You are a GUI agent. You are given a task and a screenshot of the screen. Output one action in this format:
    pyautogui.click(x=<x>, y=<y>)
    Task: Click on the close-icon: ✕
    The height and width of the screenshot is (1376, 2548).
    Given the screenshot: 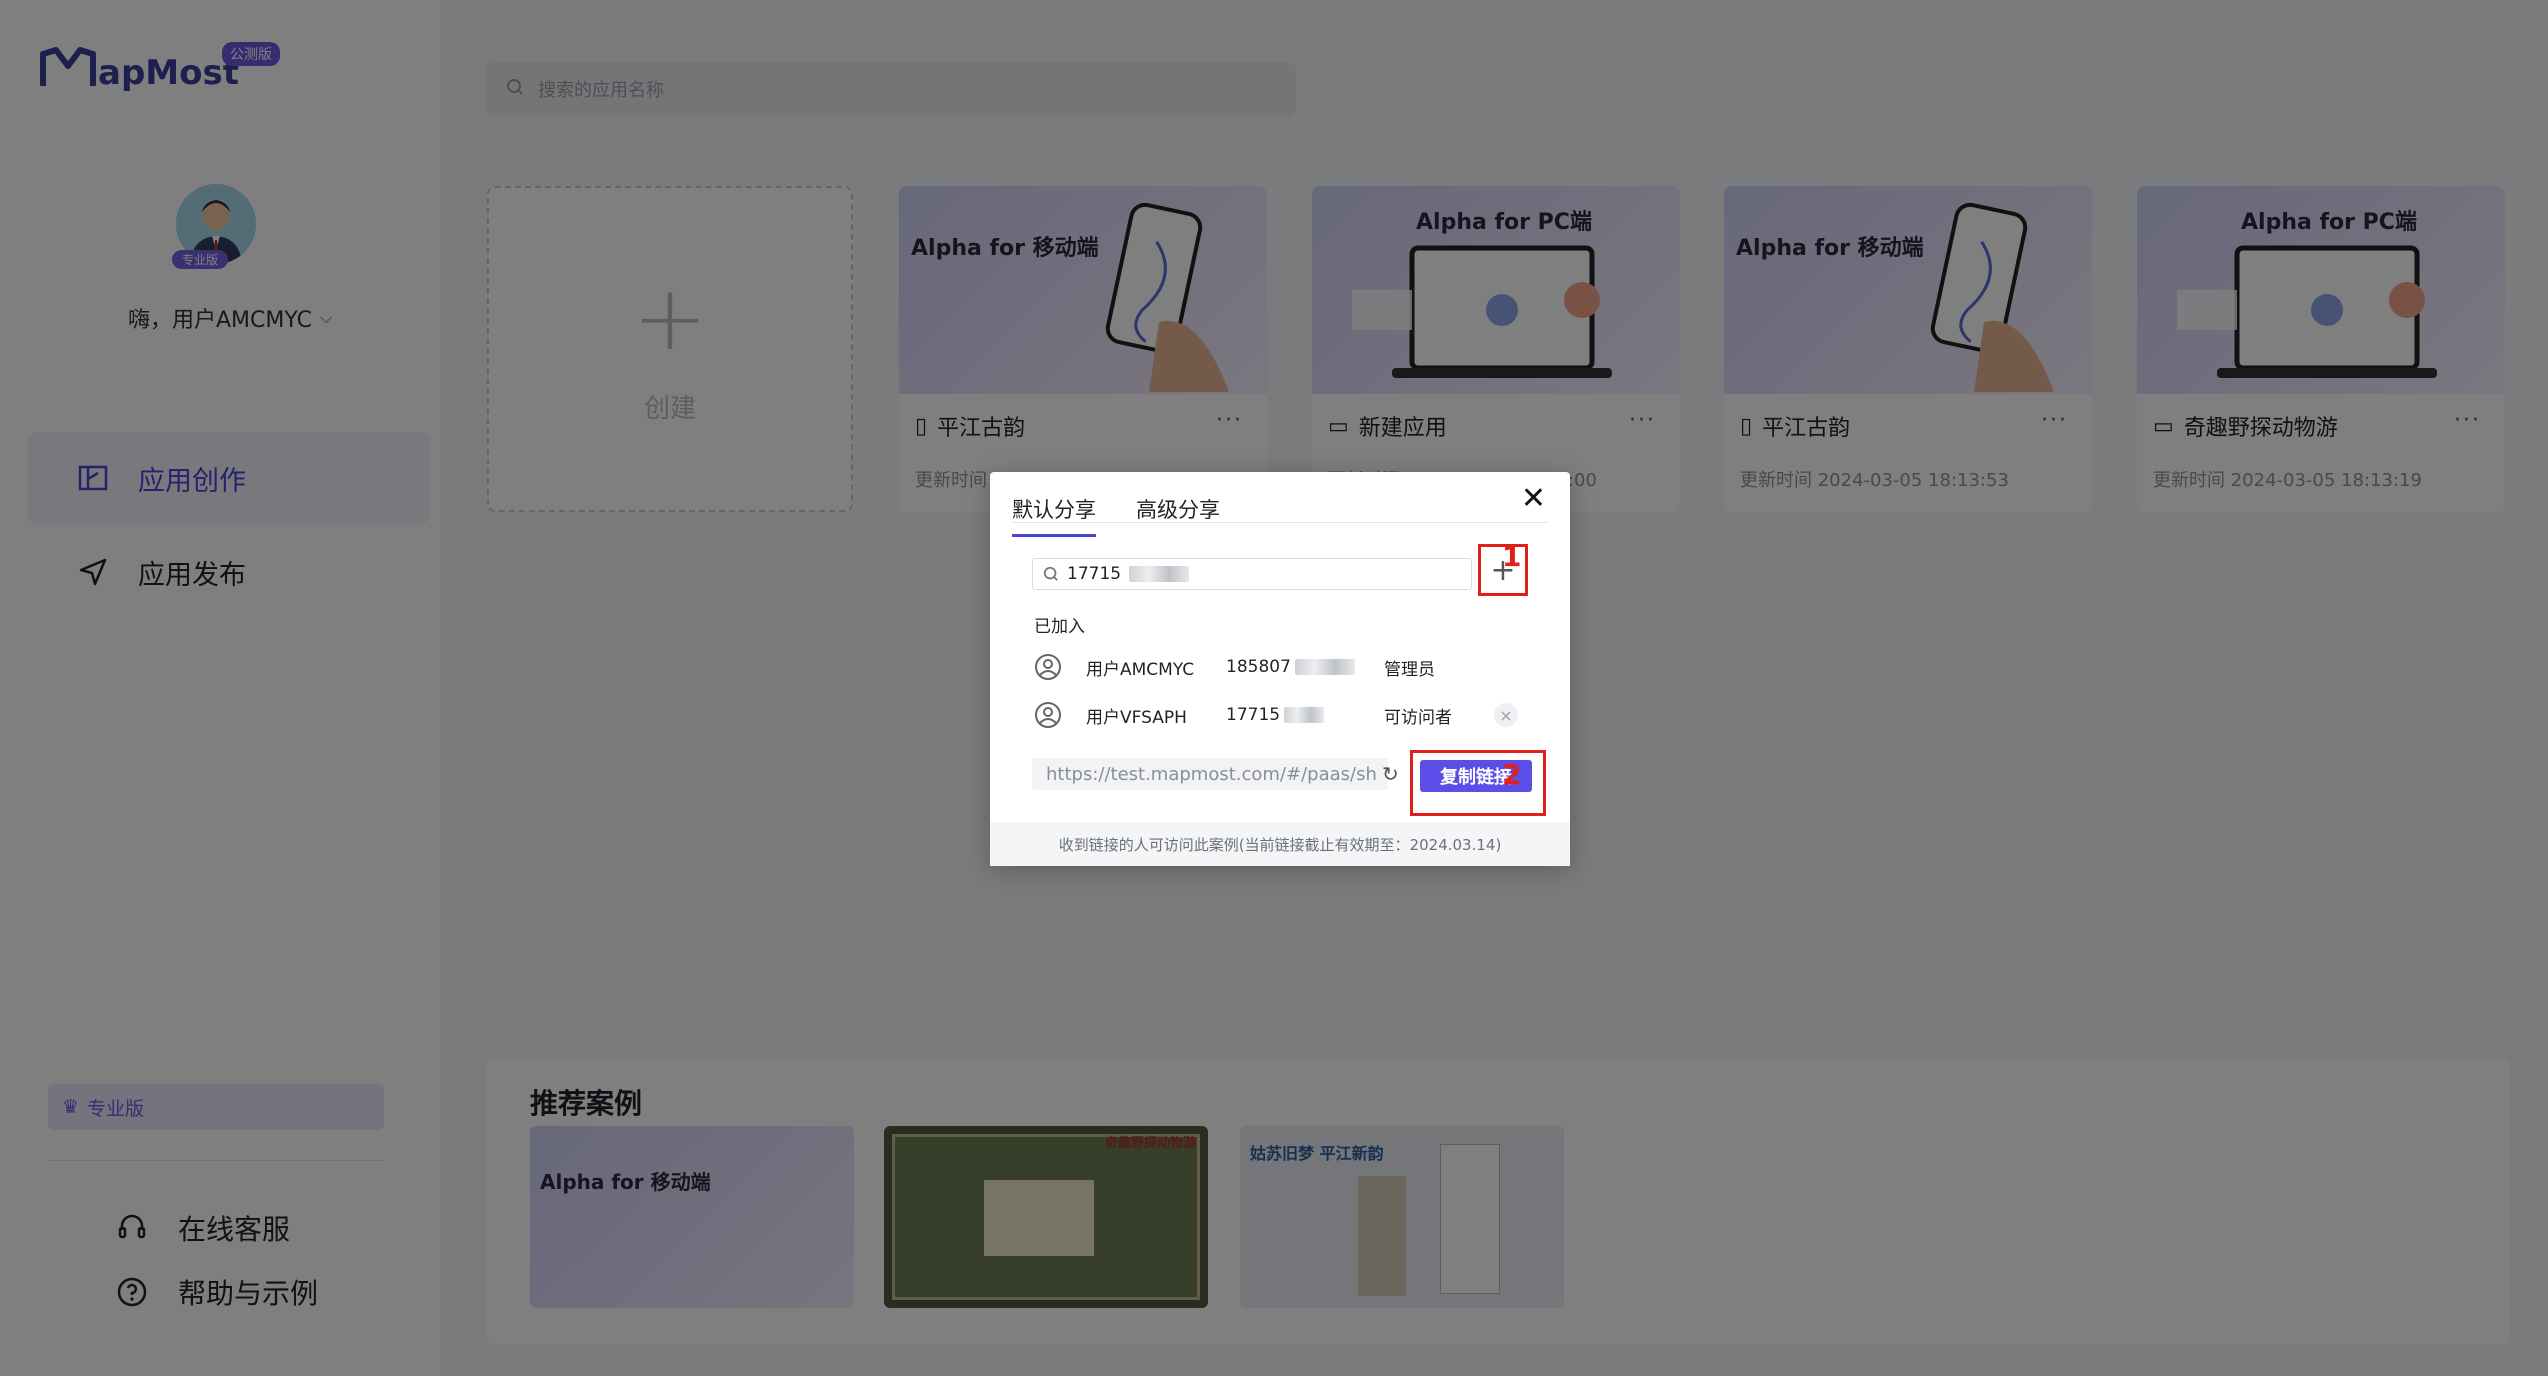 What is the action you would take?
    pyautogui.click(x=1533, y=499)
    